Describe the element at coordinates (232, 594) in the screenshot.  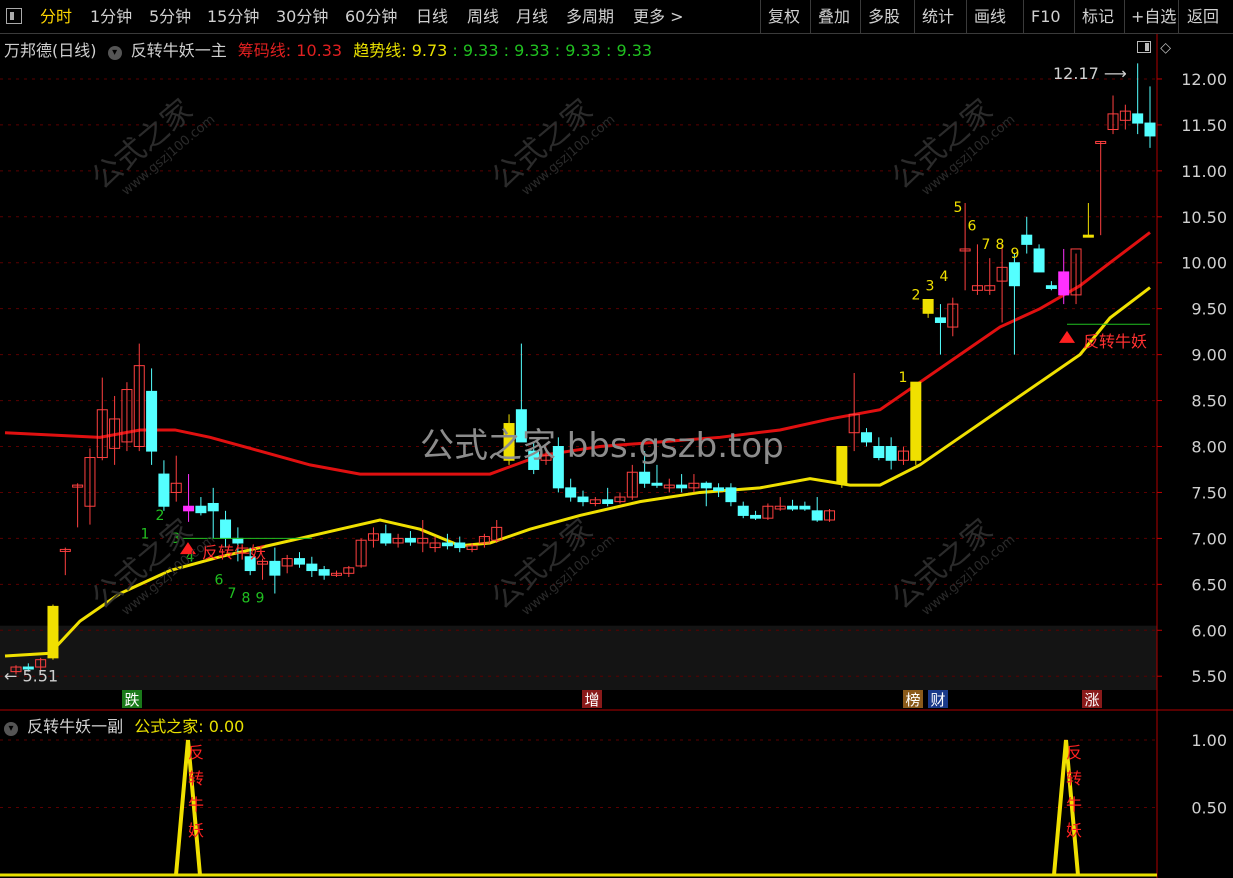
I see `count-label-green: 7` at that location.